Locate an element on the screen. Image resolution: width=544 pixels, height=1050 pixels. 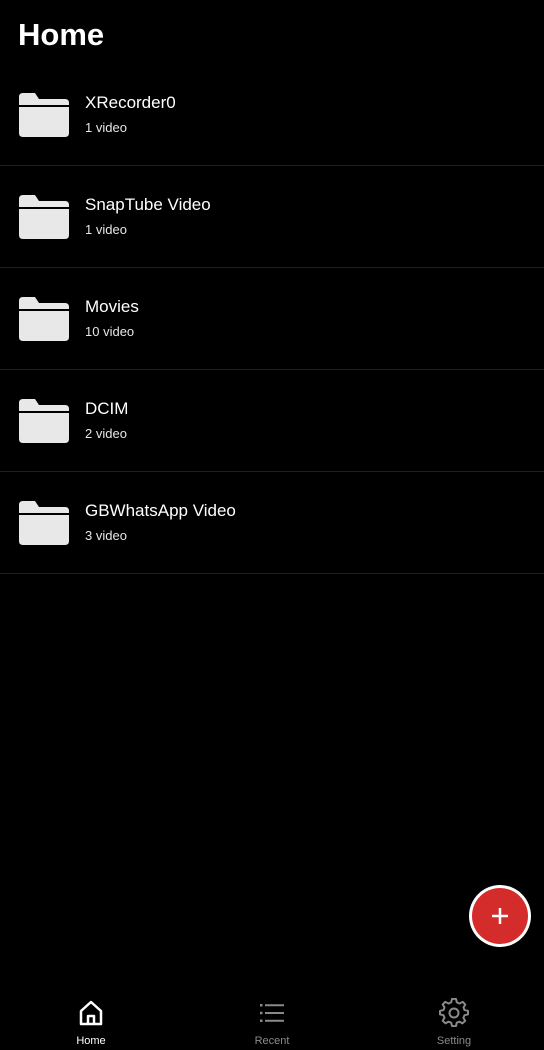
folder-name: XRecorder0 is located at coordinates (130, 102).